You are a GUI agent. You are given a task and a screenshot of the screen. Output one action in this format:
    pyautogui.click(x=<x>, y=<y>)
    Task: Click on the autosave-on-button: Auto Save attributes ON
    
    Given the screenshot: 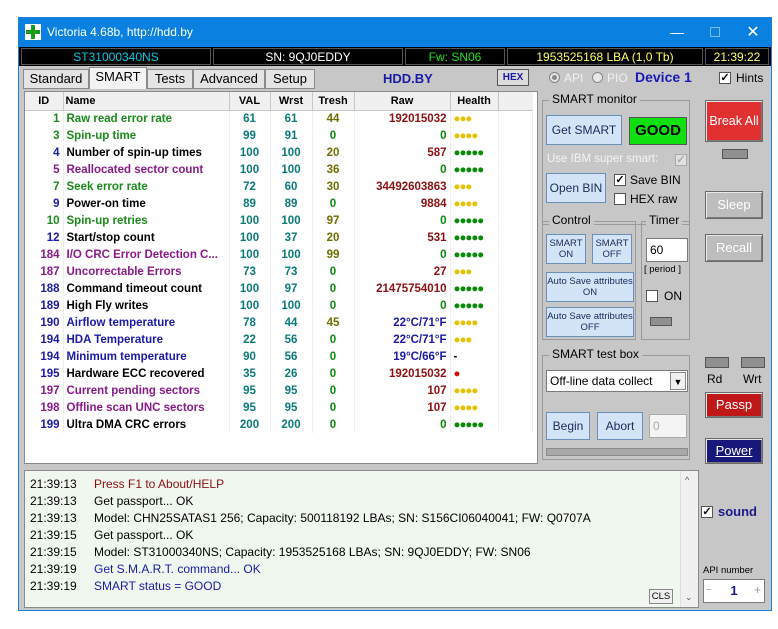 What is the action you would take?
    pyautogui.click(x=590, y=287)
    